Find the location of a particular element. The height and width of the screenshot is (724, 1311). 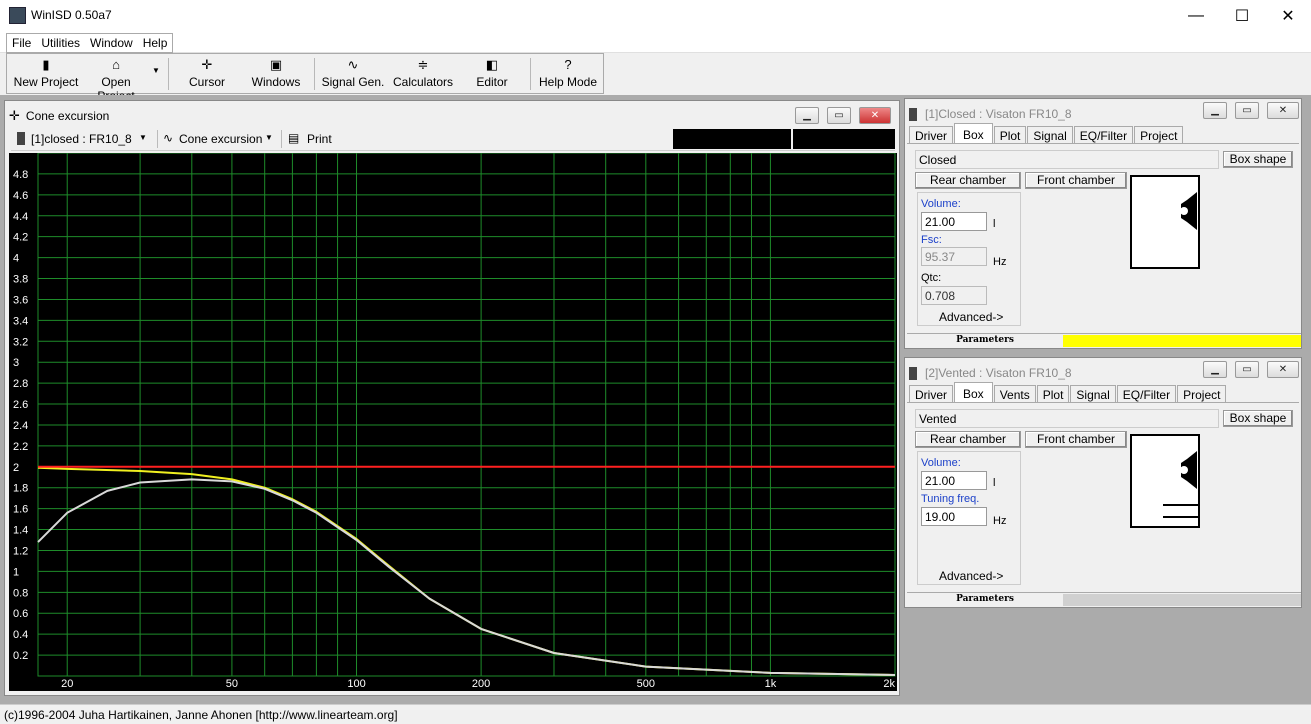

vented-box-diagram is located at coordinates (1165, 481).